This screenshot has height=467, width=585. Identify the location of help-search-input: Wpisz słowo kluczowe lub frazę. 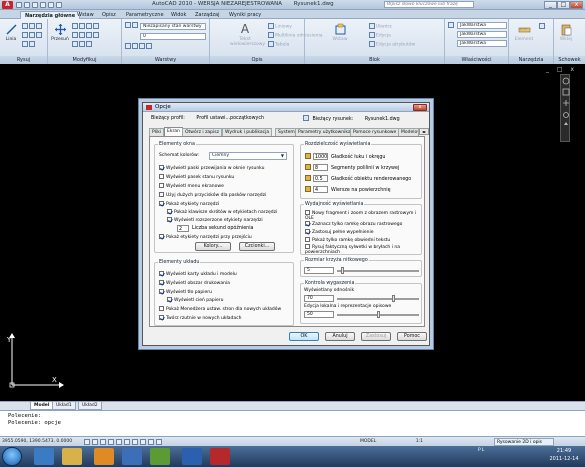
(429, 4).